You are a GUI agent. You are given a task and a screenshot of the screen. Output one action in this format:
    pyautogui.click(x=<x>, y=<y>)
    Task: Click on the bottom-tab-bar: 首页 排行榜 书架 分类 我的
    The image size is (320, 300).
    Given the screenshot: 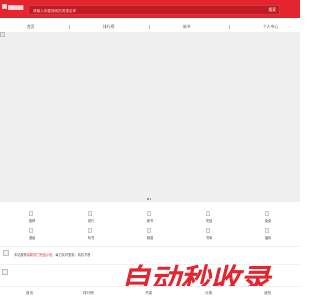 What is the action you would take?
    pyautogui.click(x=150, y=293)
    